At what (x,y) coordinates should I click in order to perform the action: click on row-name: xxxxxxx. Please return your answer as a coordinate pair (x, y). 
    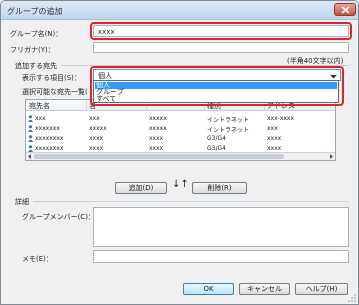
    Looking at the image, I should click on (47, 128).